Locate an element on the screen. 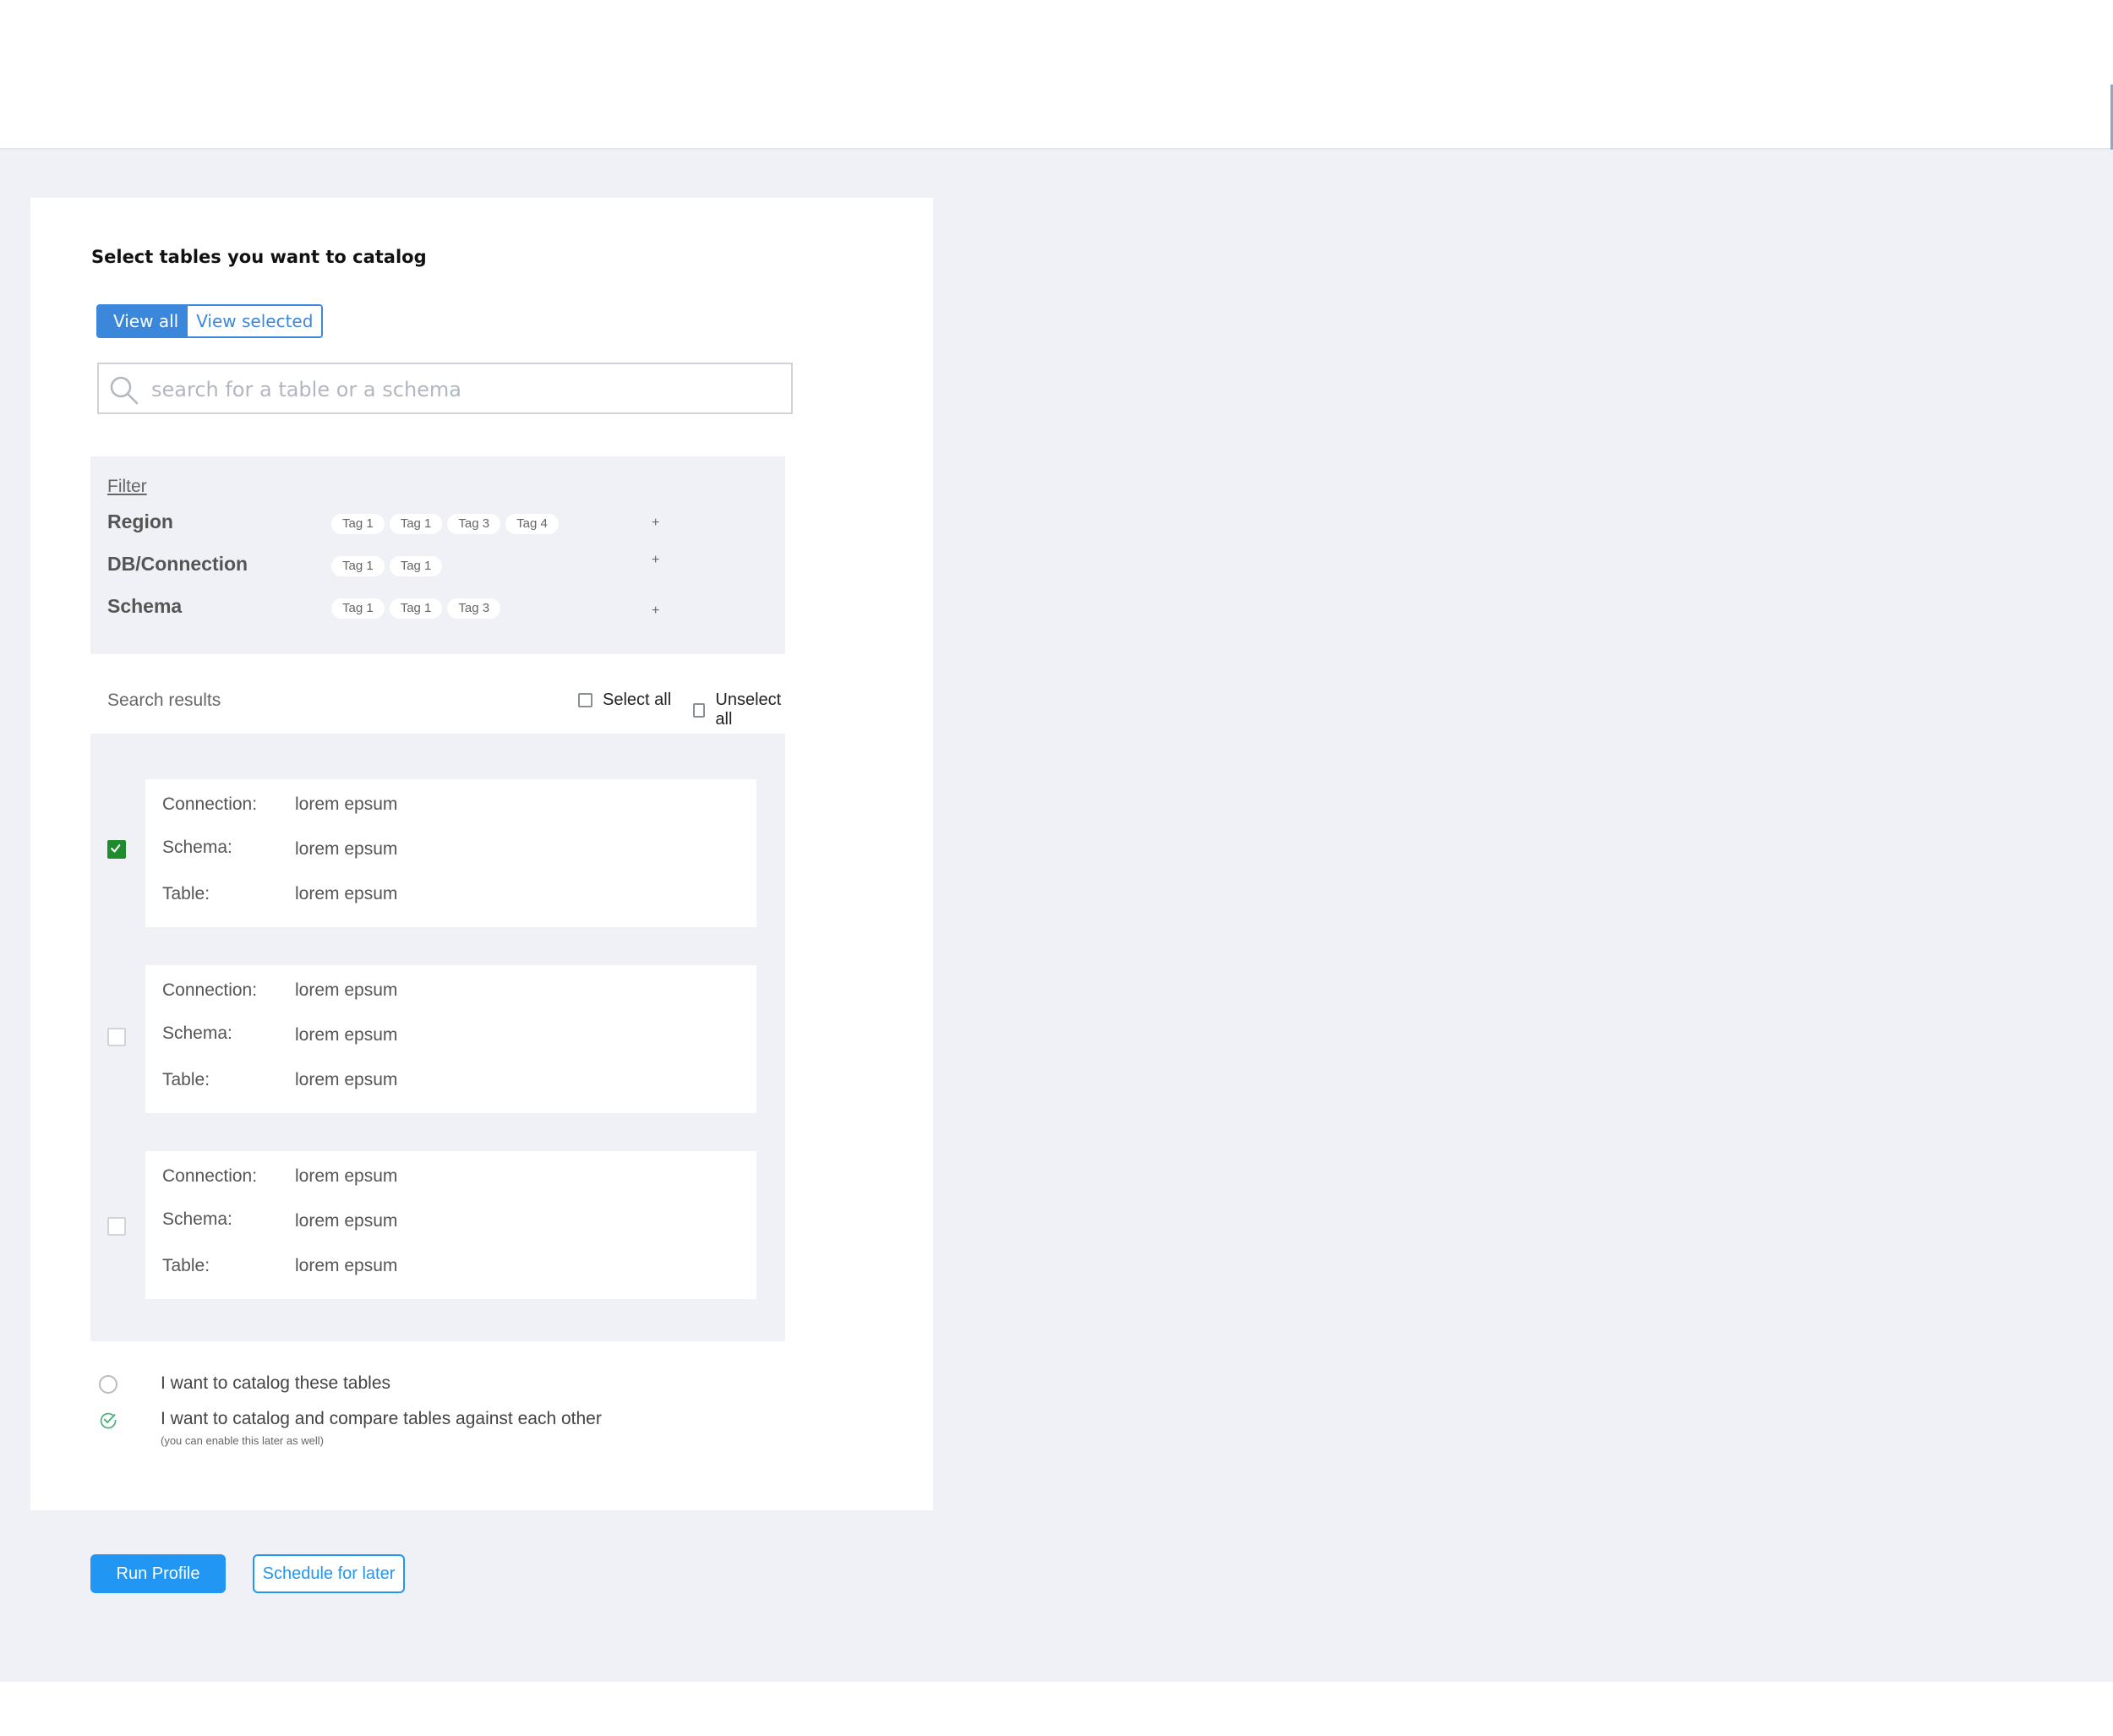 The width and height of the screenshot is (2113, 1736). search-input is located at coordinates (464, 389).